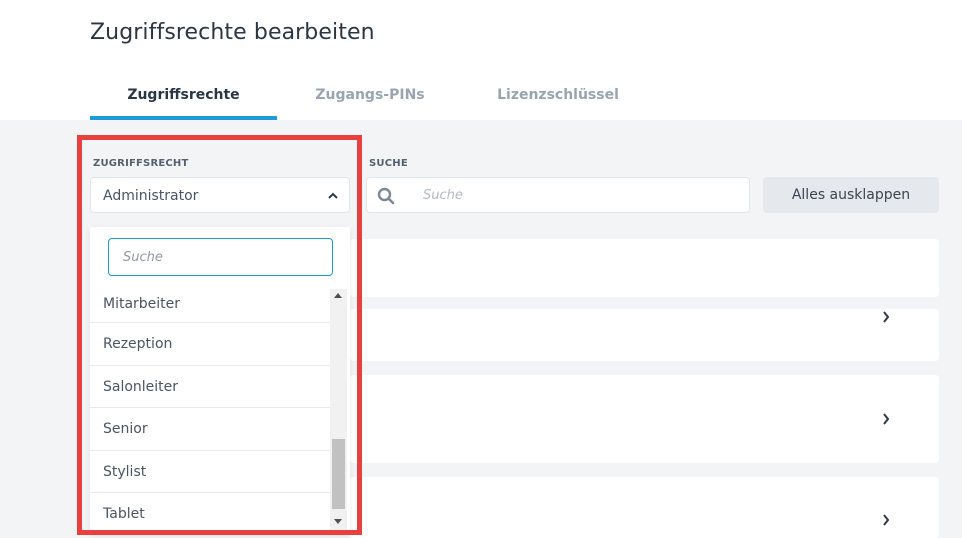  What do you see at coordinates (338, 474) in the screenshot?
I see `scrollbar-thumb` at bounding box center [338, 474].